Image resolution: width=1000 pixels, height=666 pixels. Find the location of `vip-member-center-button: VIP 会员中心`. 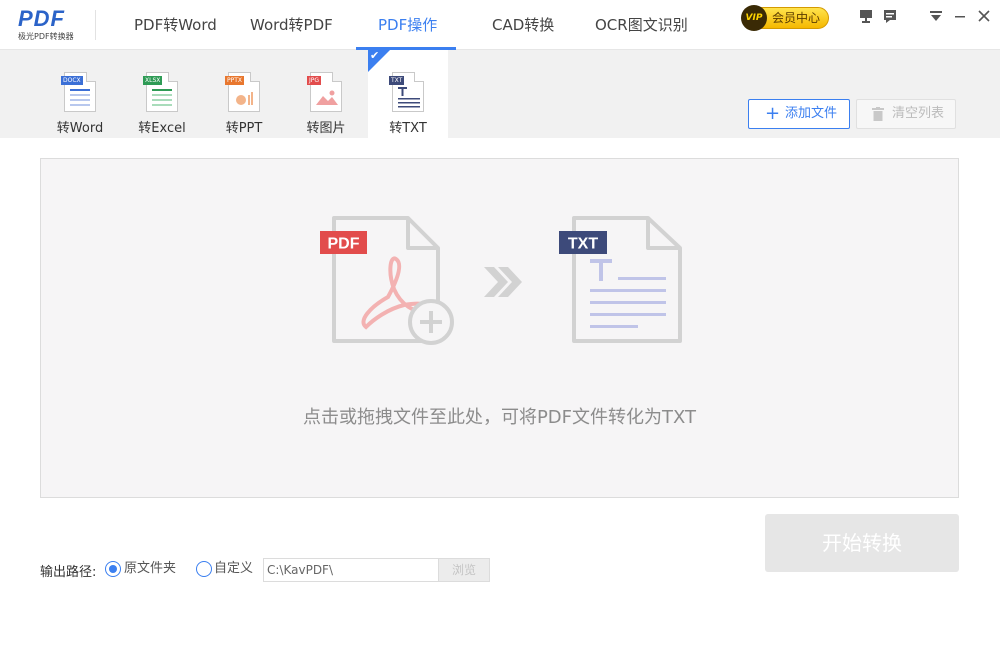

vip-member-center-button: VIP 会员中心 is located at coordinates (785, 18).